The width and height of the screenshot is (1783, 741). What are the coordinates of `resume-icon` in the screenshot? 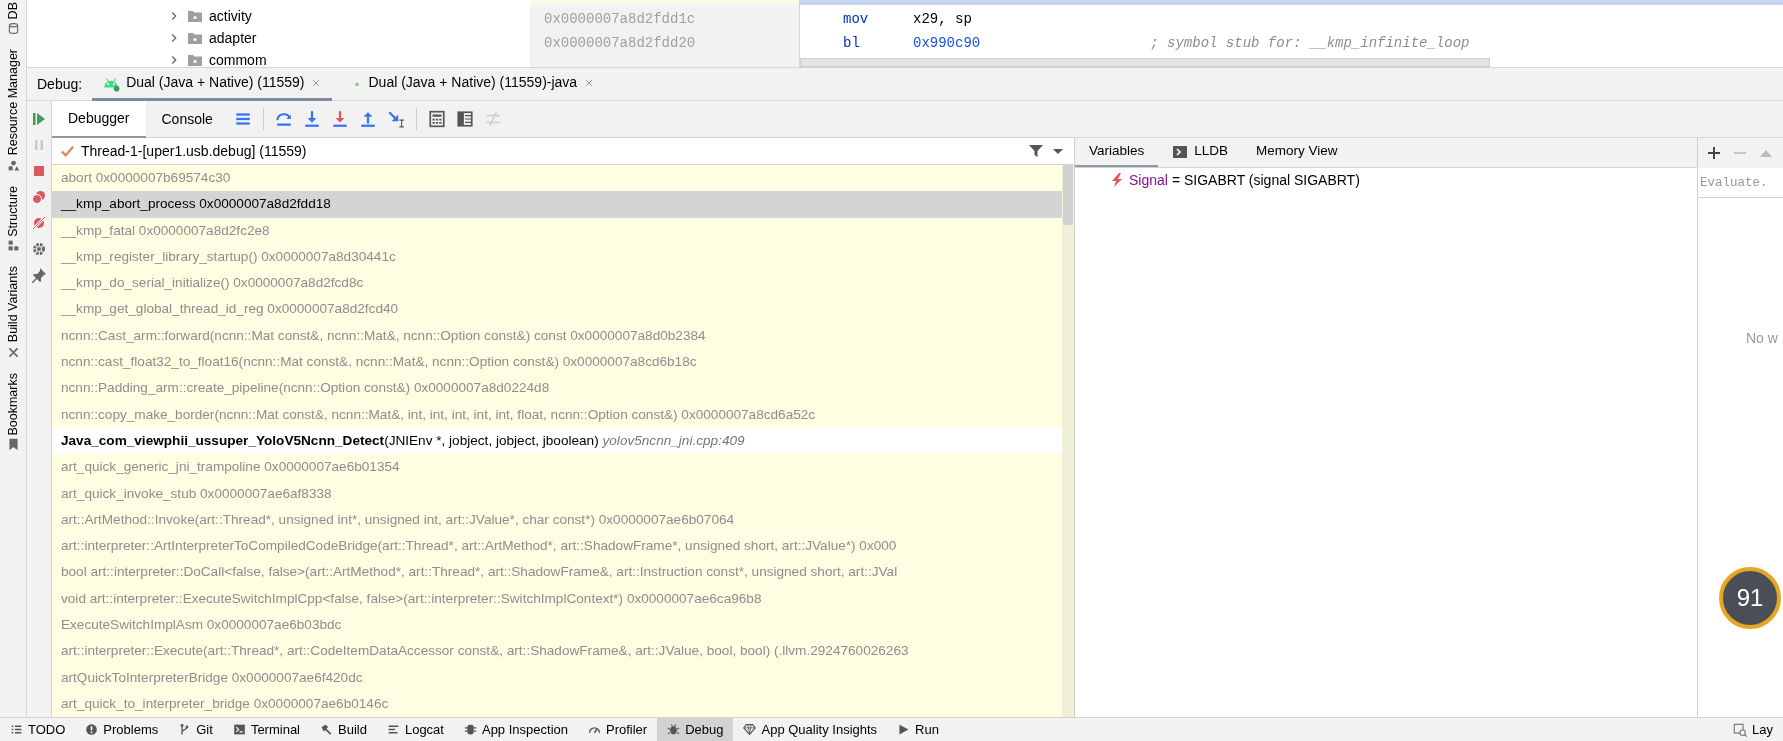 It's located at (39, 119).